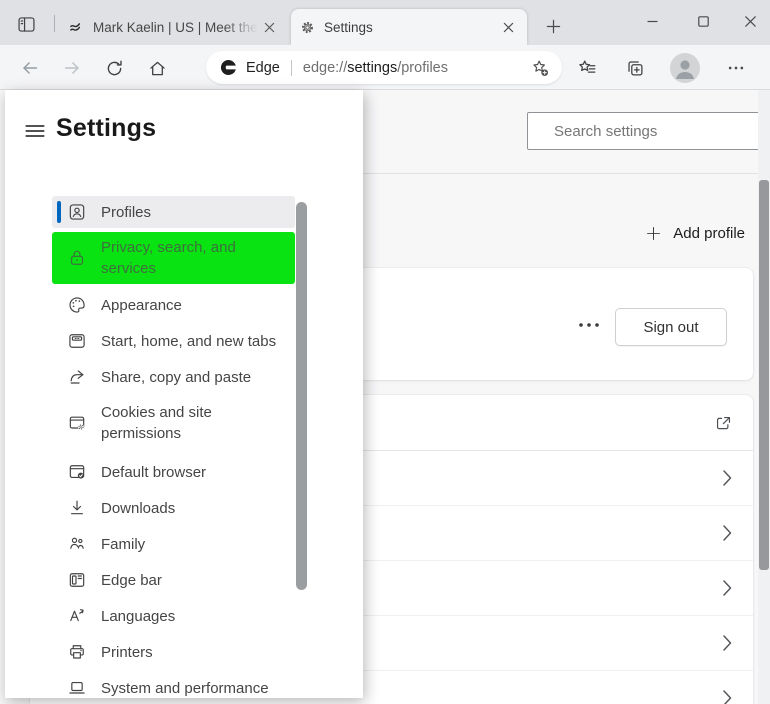  I want to click on share-icon, so click(77, 377).